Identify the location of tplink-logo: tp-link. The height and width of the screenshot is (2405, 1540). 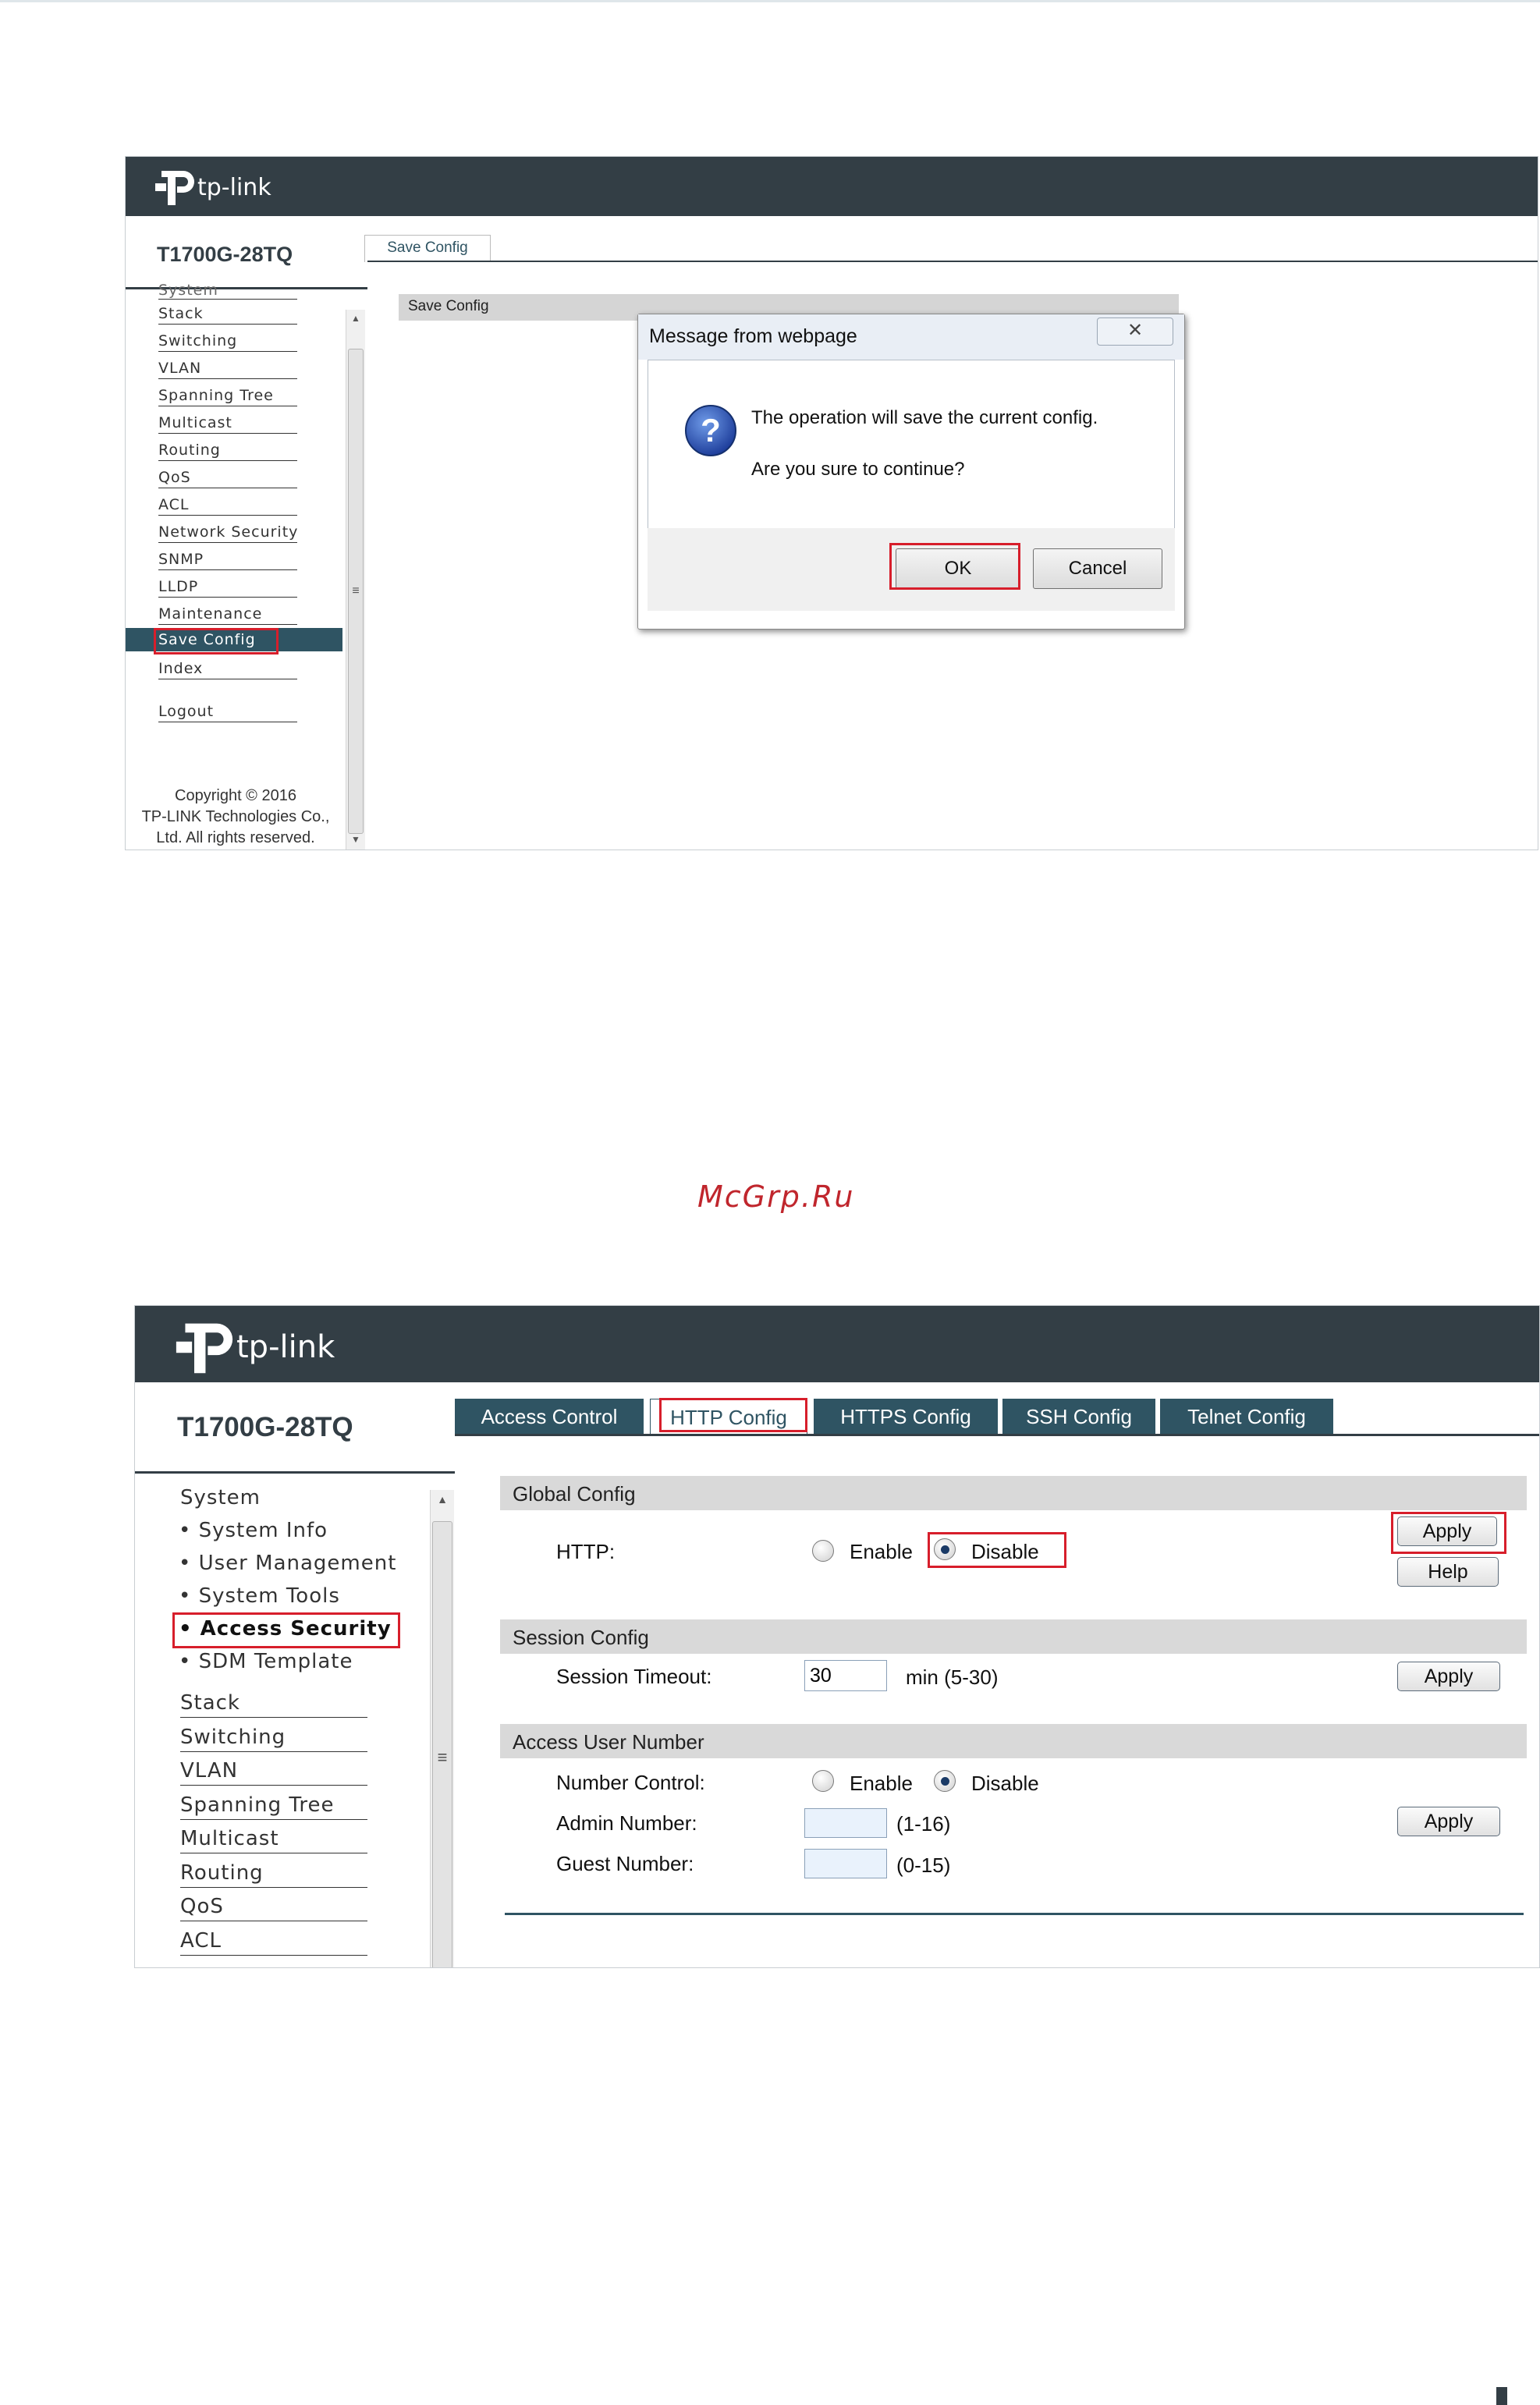
(254, 1347).